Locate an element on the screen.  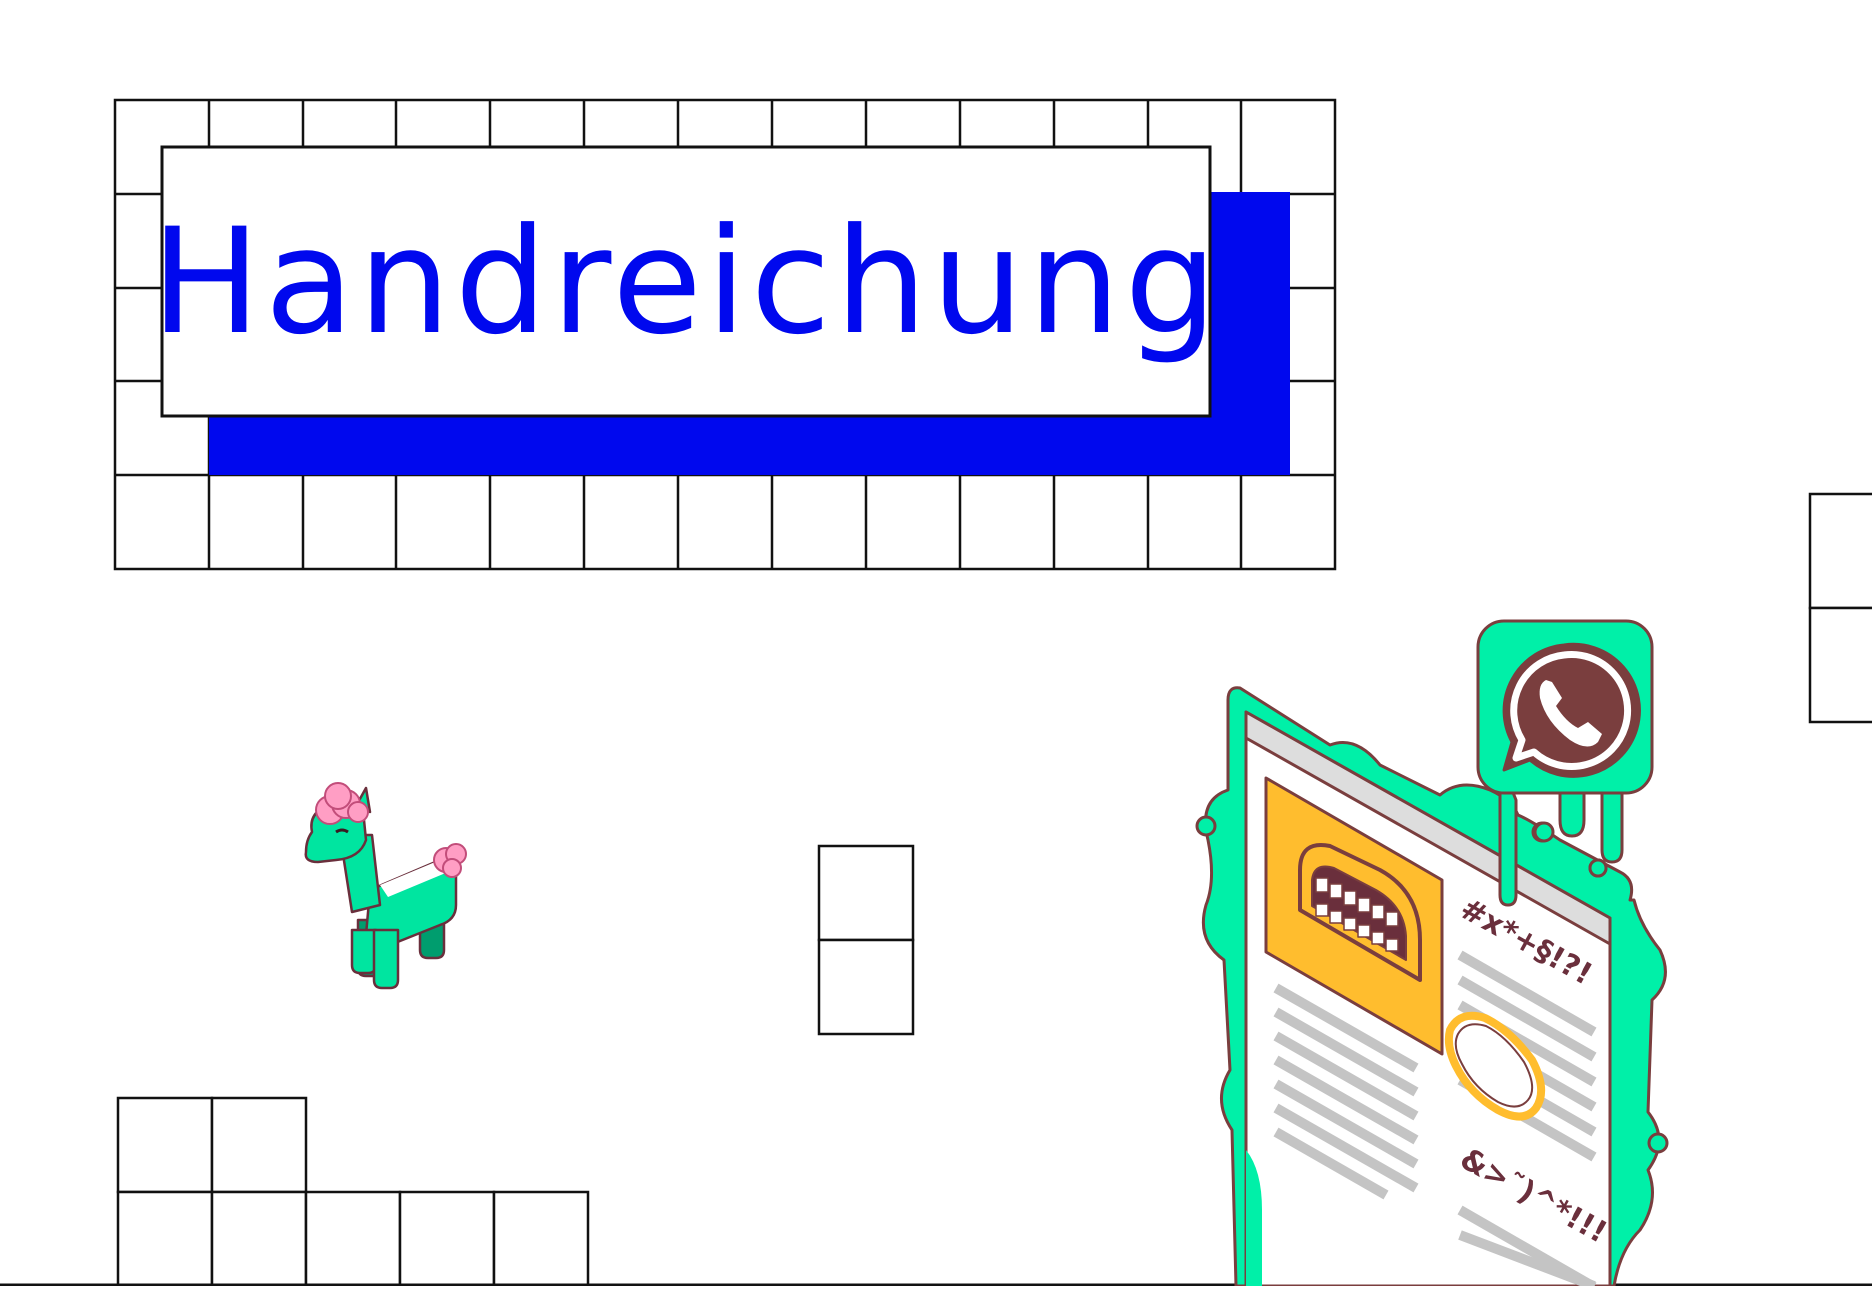
floating-blocks is located at coordinates (866, 940).